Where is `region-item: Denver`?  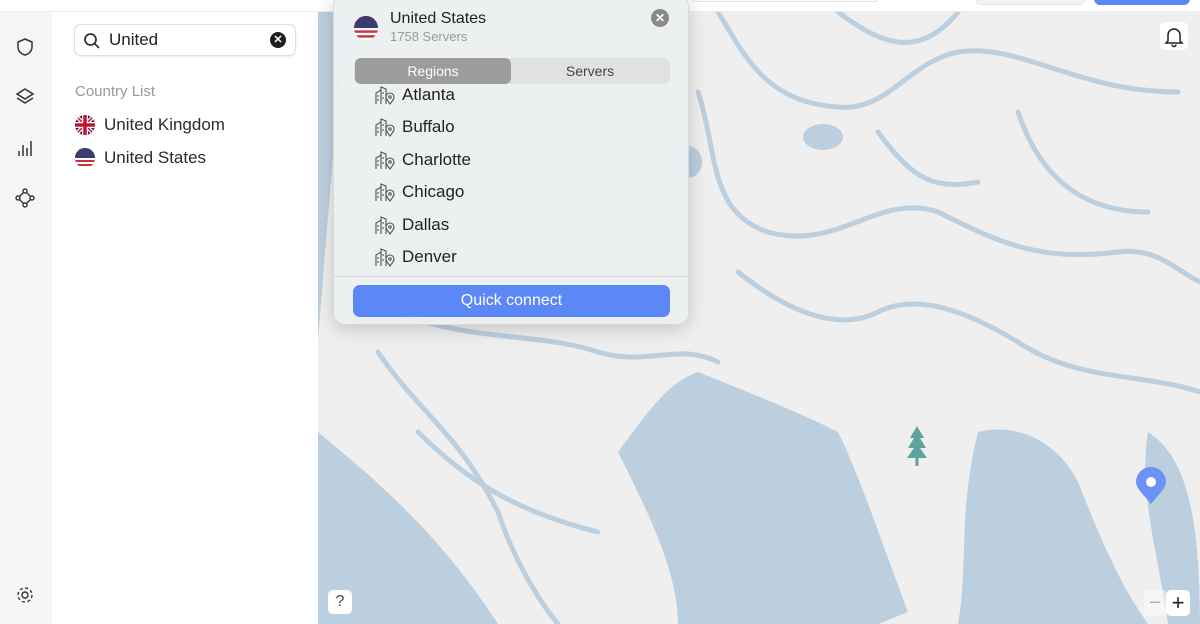 region-item: Denver is located at coordinates (415, 257).